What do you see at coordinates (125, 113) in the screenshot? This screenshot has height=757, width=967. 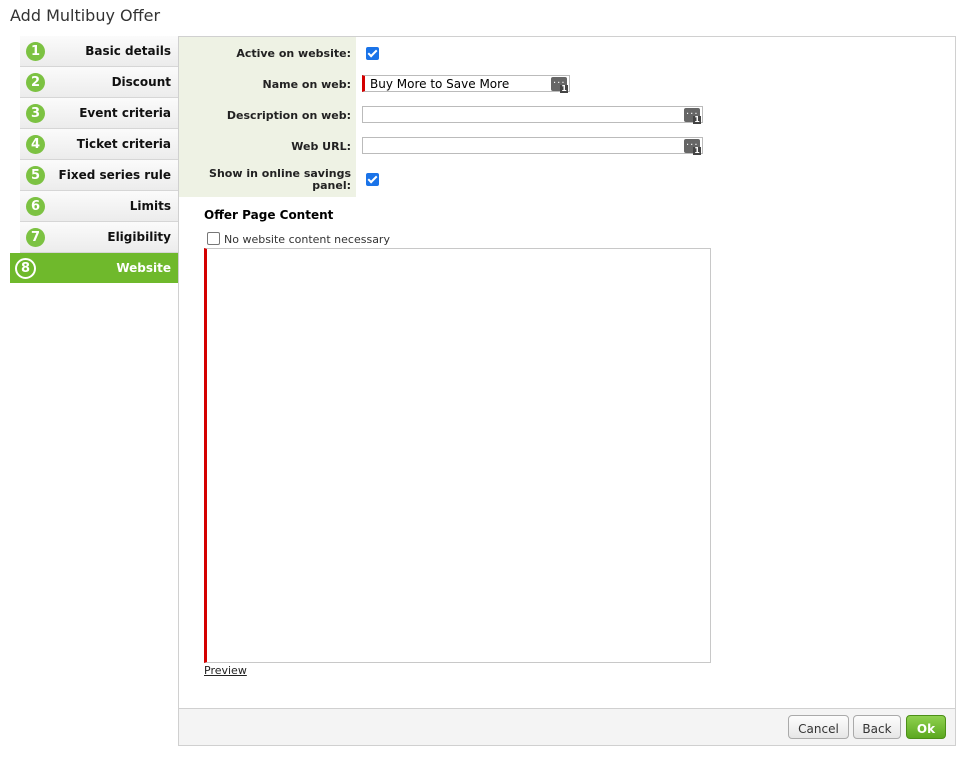 I see `step-label: Event criteria` at bounding box center [125, 113].